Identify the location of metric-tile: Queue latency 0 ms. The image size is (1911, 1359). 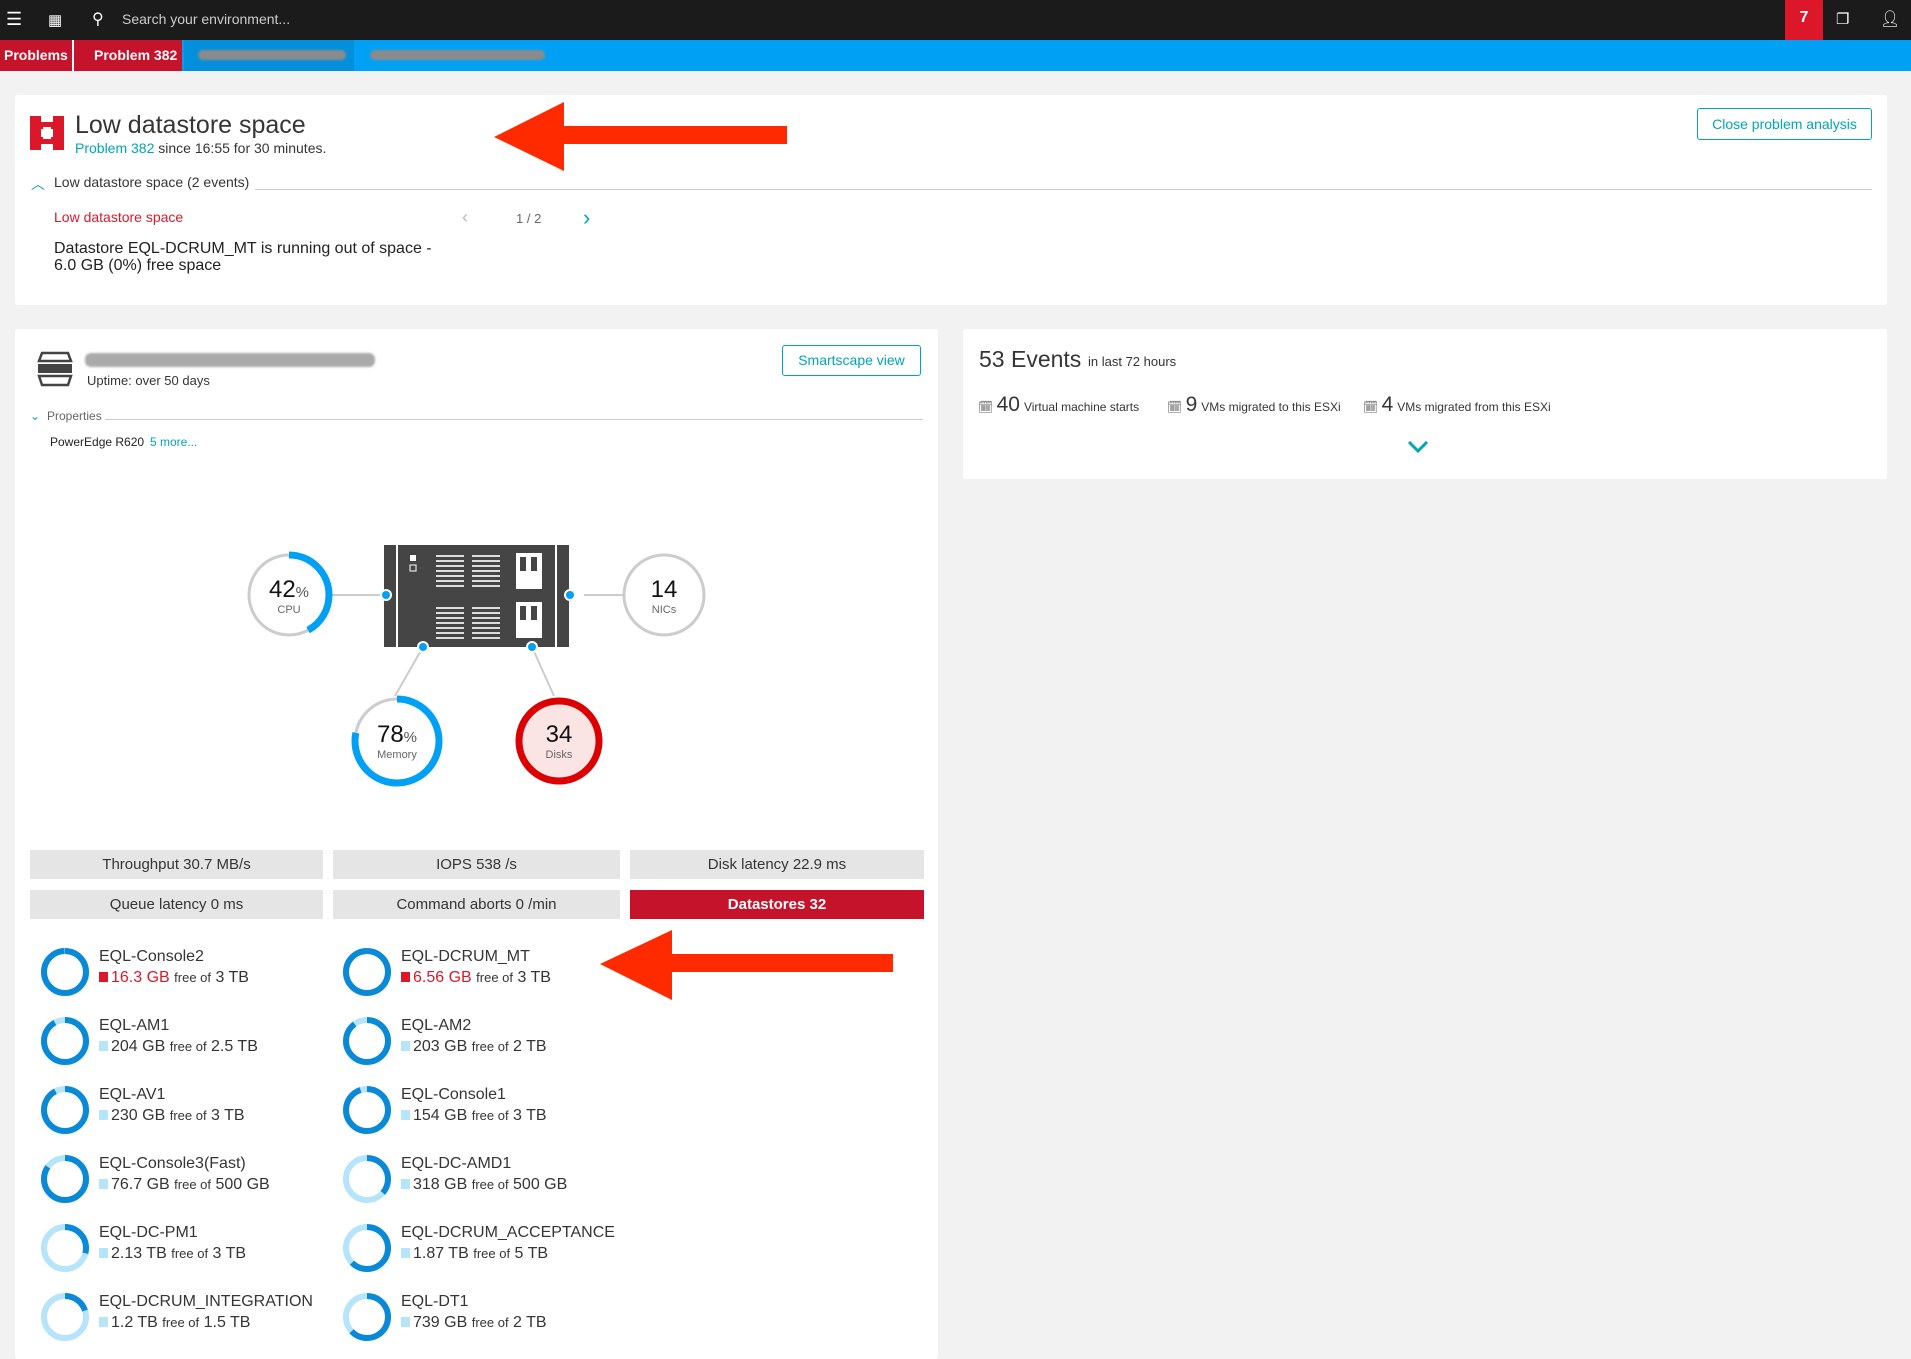
(176, 904).